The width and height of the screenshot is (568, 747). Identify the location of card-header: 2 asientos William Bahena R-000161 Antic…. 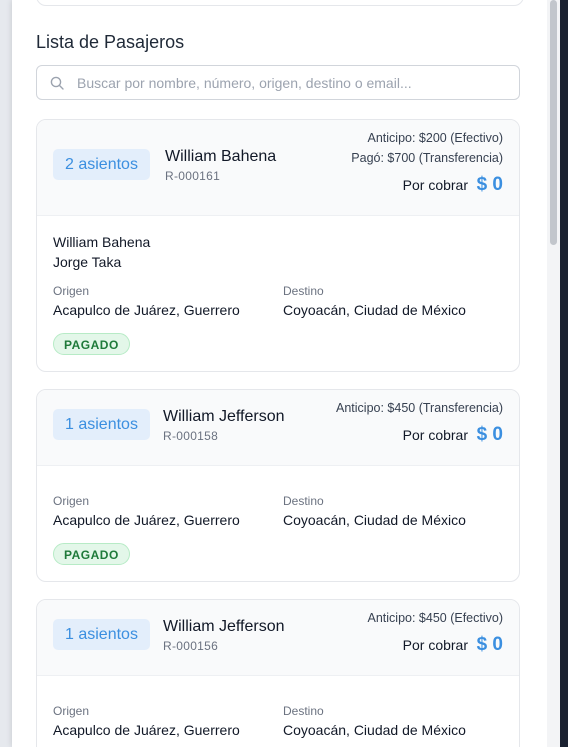
(278, 168).